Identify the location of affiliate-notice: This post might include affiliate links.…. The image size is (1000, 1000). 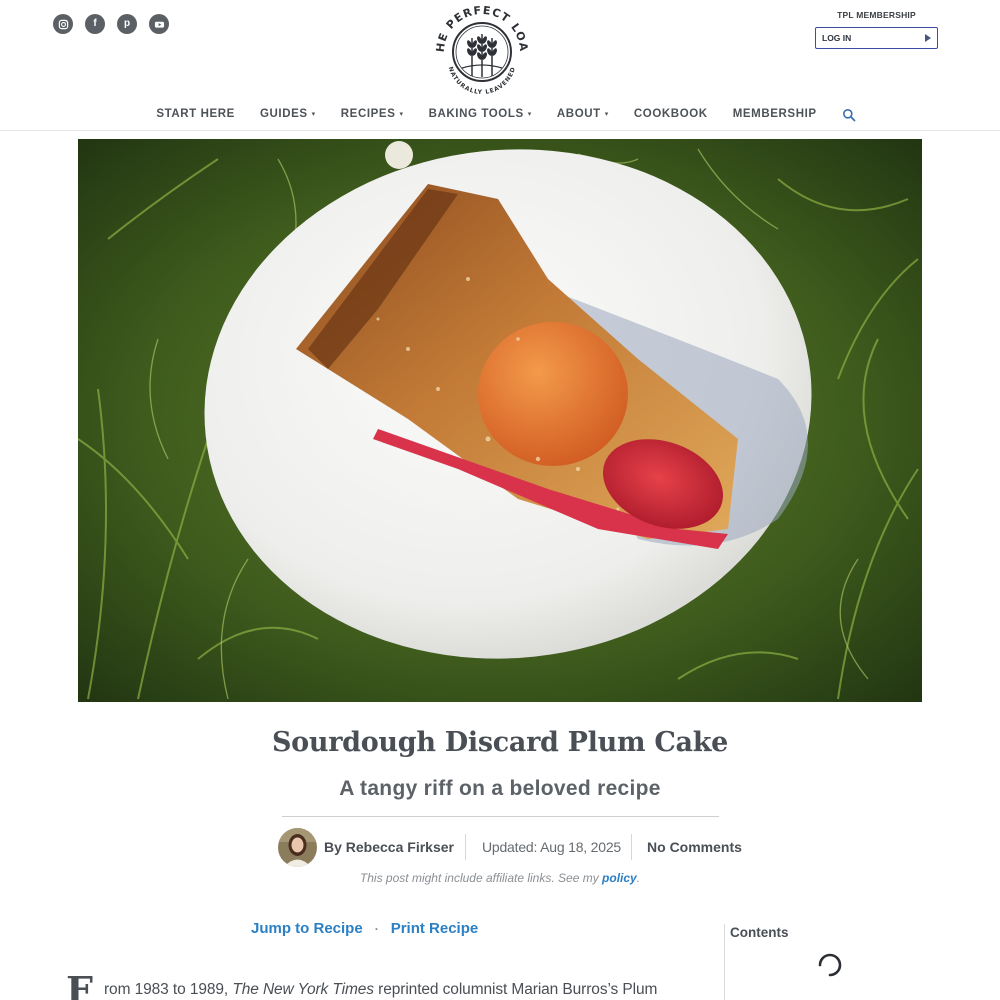
(500, 878).